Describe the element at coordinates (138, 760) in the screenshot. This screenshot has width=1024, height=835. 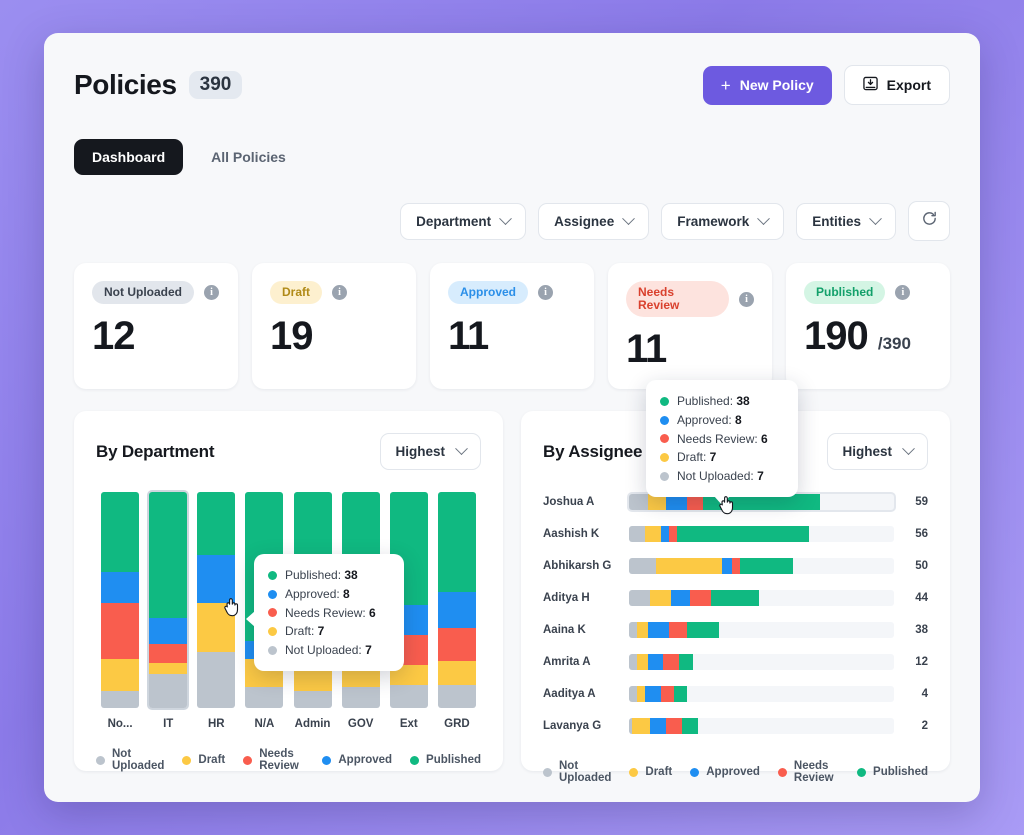
I see `legend-label: Not Uploaded` at that location.